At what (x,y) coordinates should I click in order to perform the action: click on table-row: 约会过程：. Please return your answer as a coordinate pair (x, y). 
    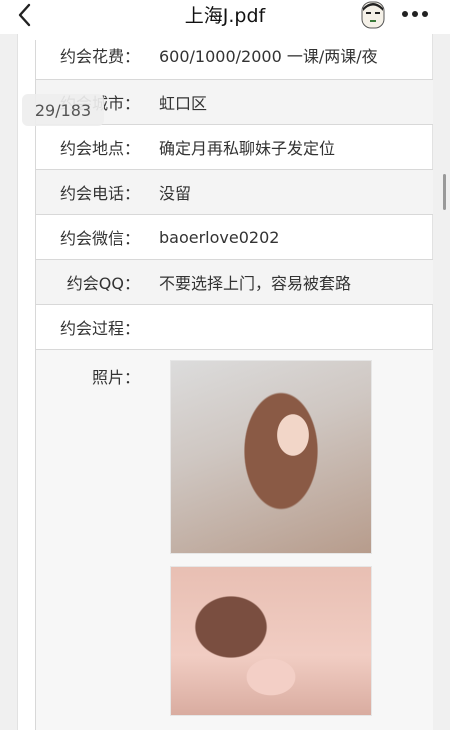
    Looking at the image, I should click on (234, 327).